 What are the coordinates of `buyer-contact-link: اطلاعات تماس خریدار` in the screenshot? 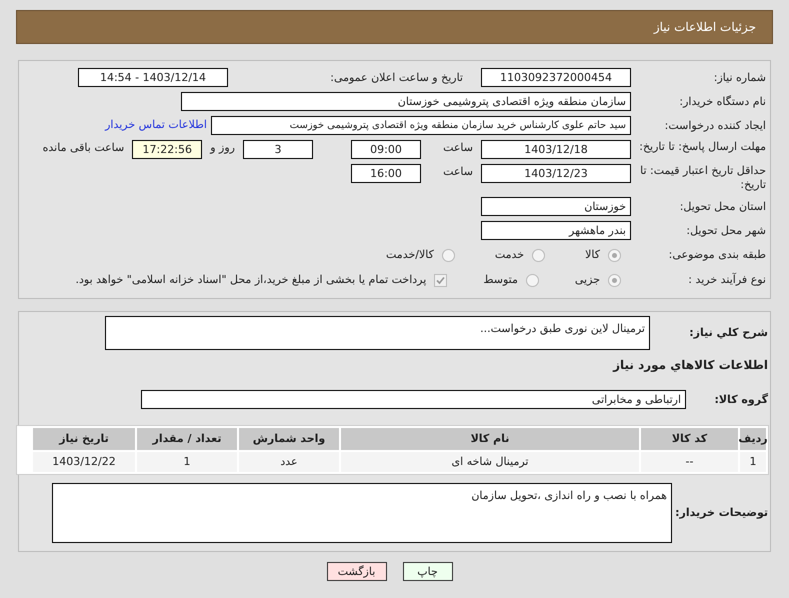 It's located at (156, 125).